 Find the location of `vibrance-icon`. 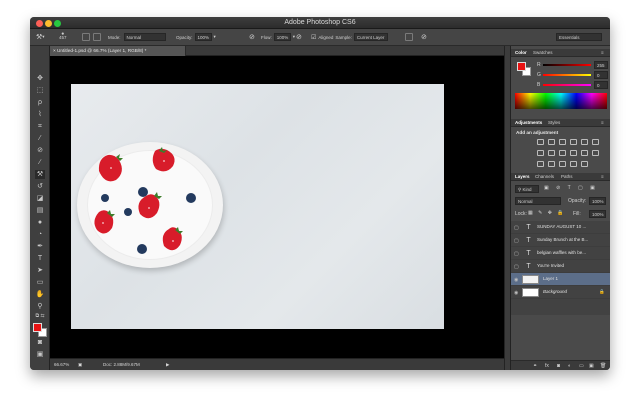

vibrance-icon is located at coordinates (584, 142).